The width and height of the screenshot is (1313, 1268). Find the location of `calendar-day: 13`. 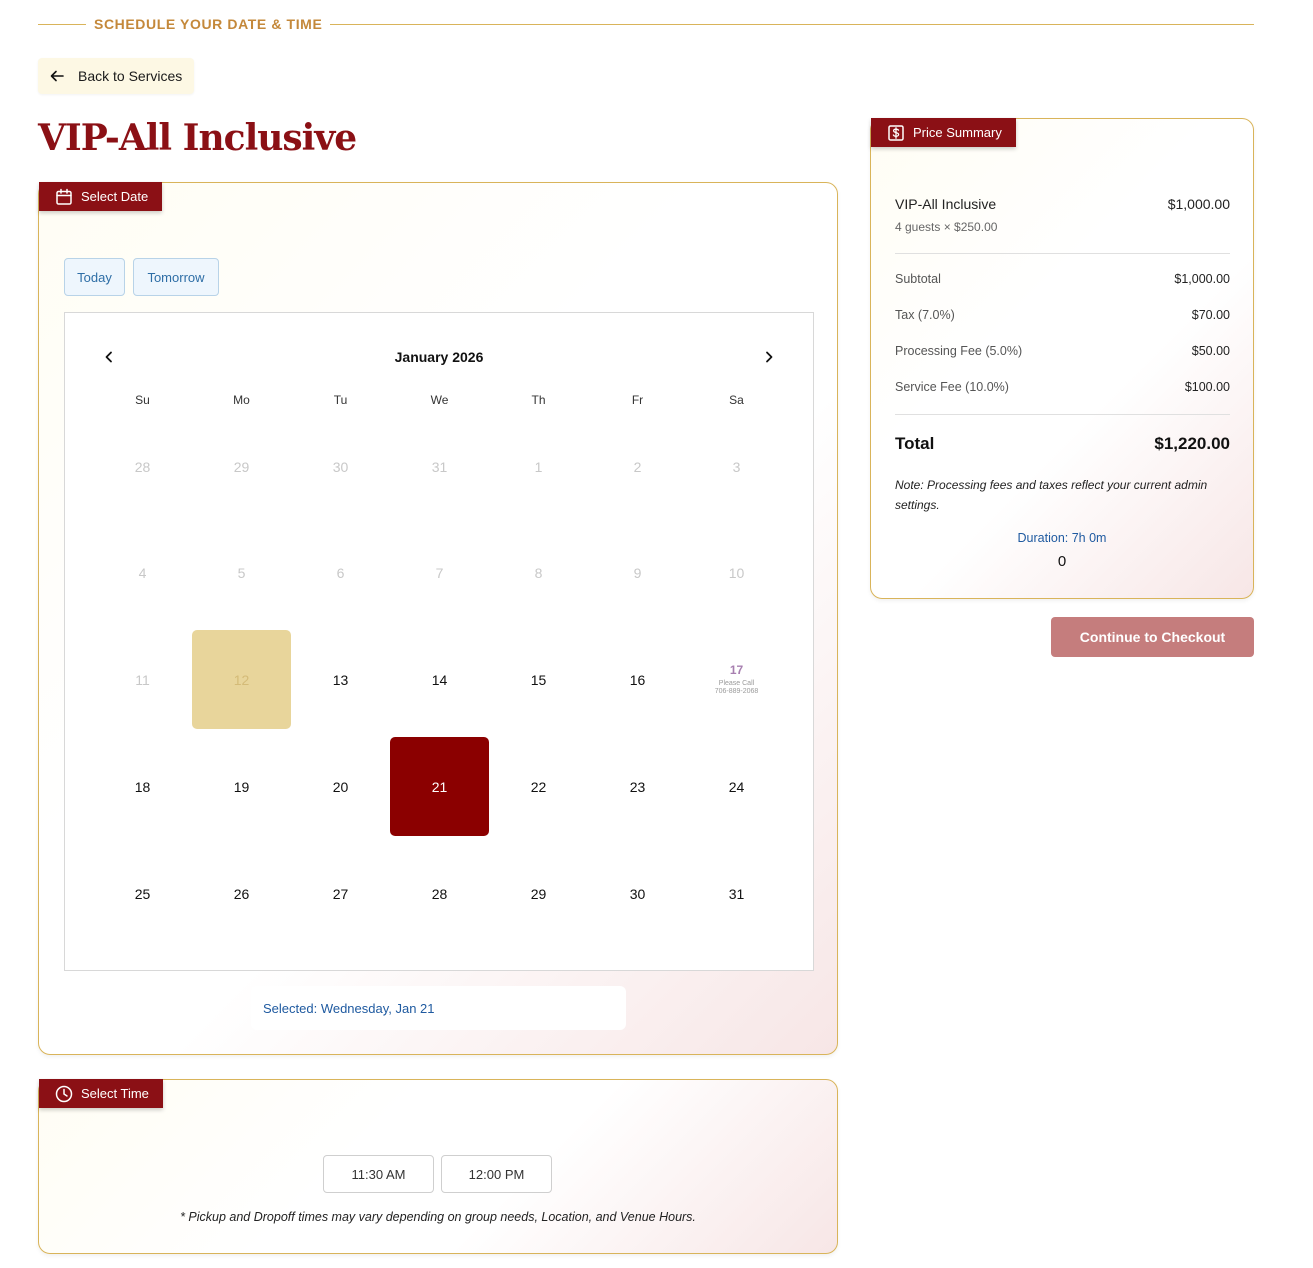

calendar-day: 13 is located at coordinates (340, 679).